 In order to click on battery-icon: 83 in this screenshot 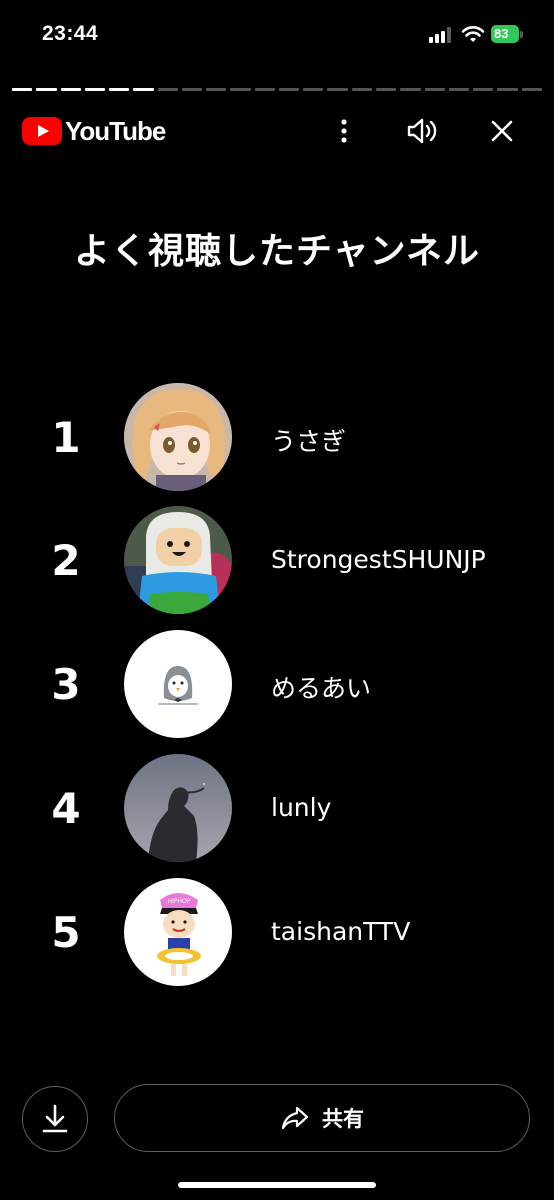, I will do `click(505, 34)`.